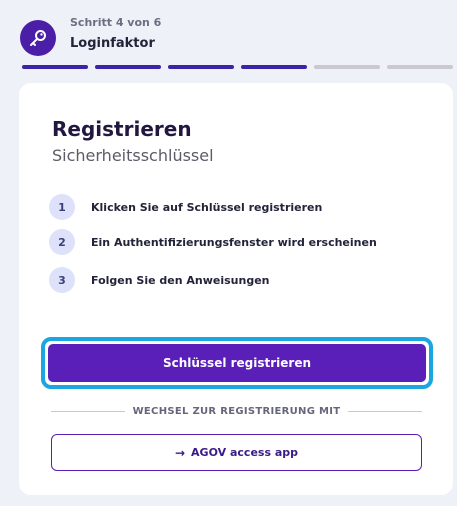  Describe the element at coordinates (62, 242) in the screenshot. I see `step-number-badge: 2` at that location.